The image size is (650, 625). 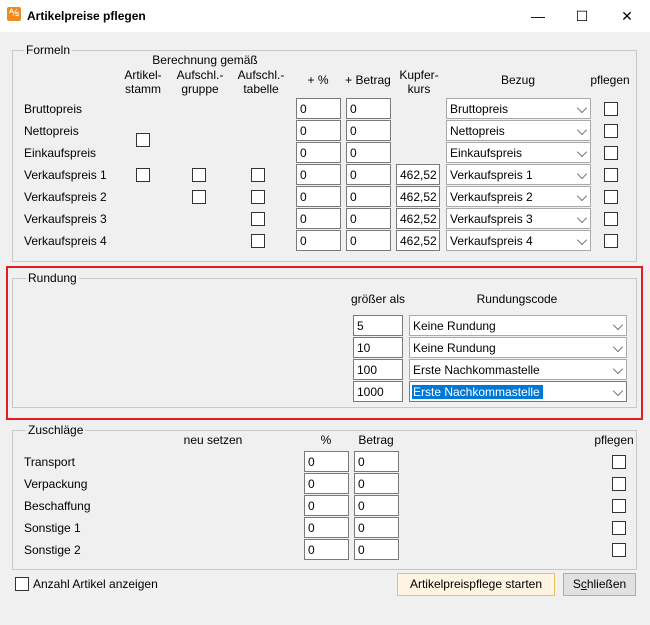 What do you see at coordinates (611, 109) in the screenshot?
I see `pflegen-checkbox-bruttopreis` at bounding box center [611, 109].